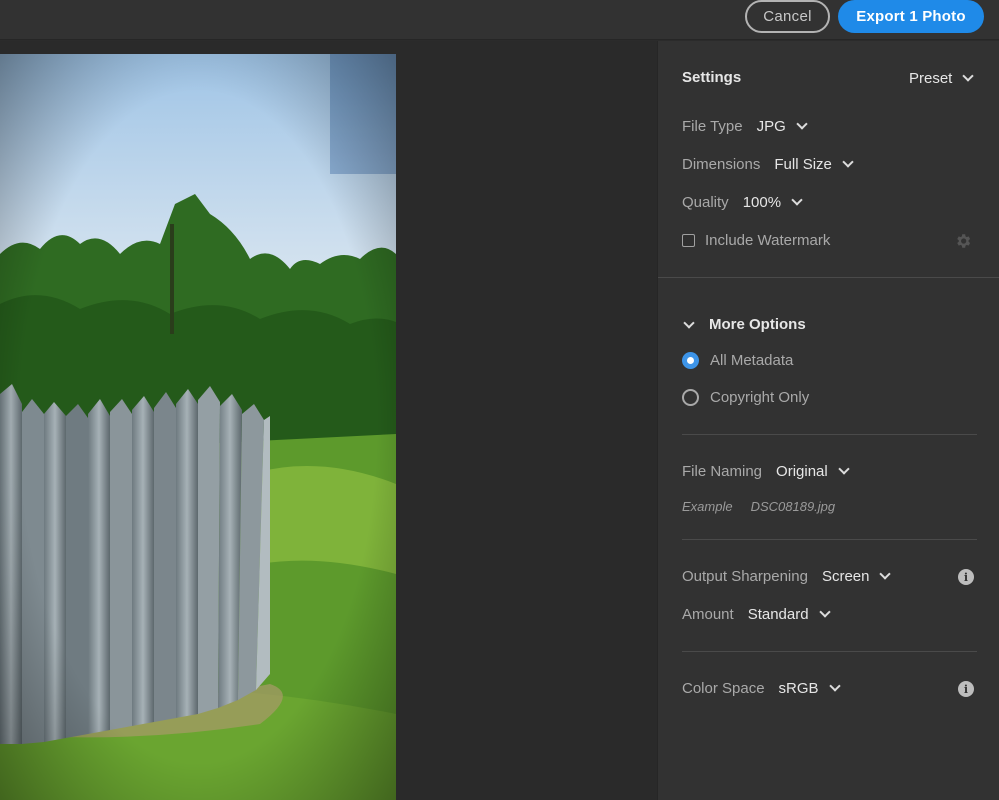  I want to click on file-naming-label: File Naming, so click(722, 471).